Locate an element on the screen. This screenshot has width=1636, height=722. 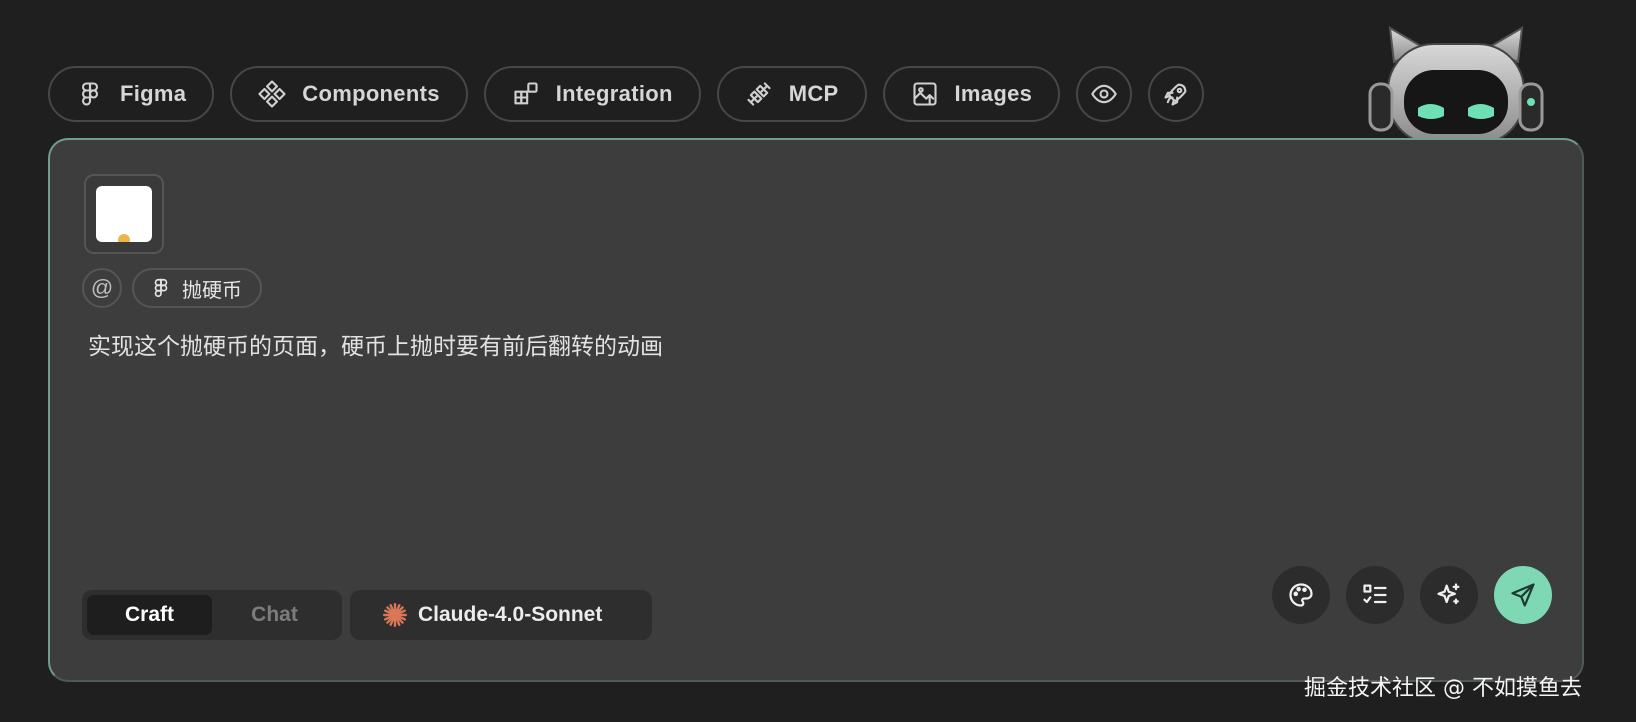
figma-label: Figma is located at coordinates (153, 93).